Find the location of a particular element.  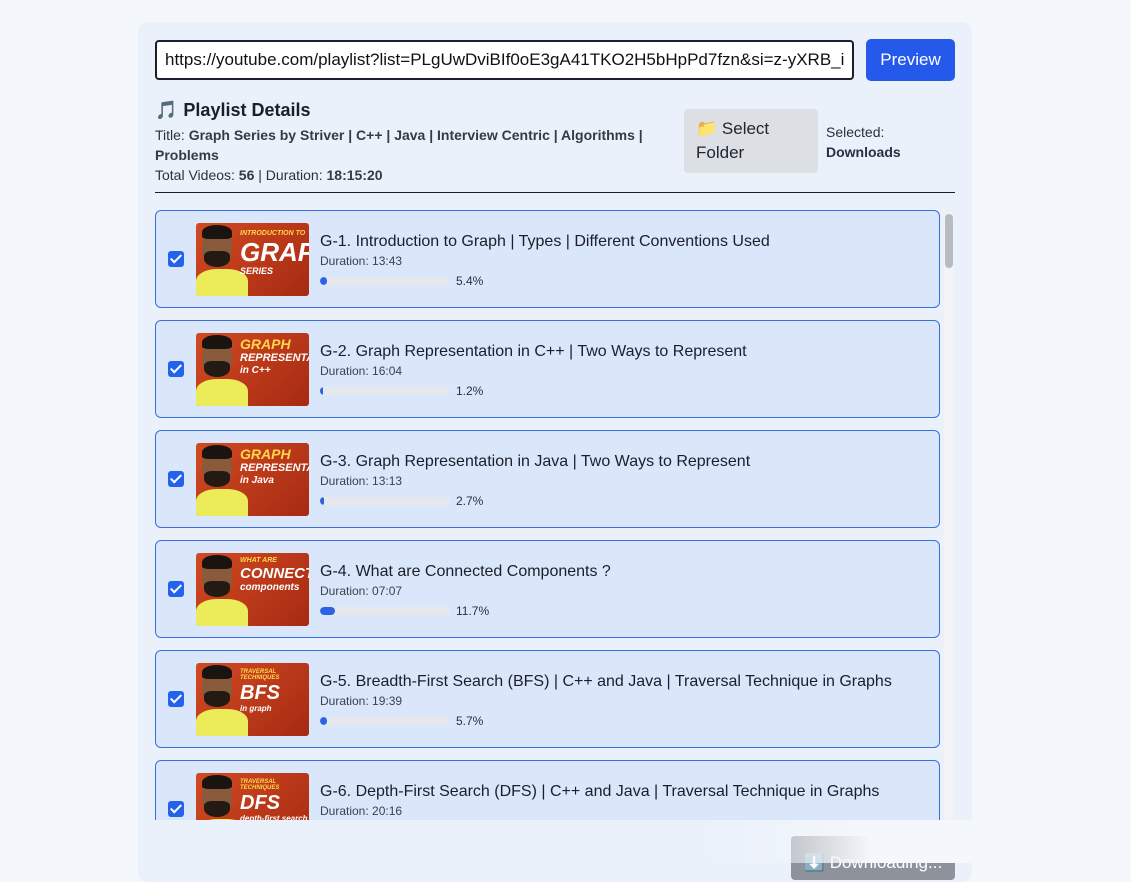

thumbnail-sub-text: depth-first search is located at coordinates (274, 817).